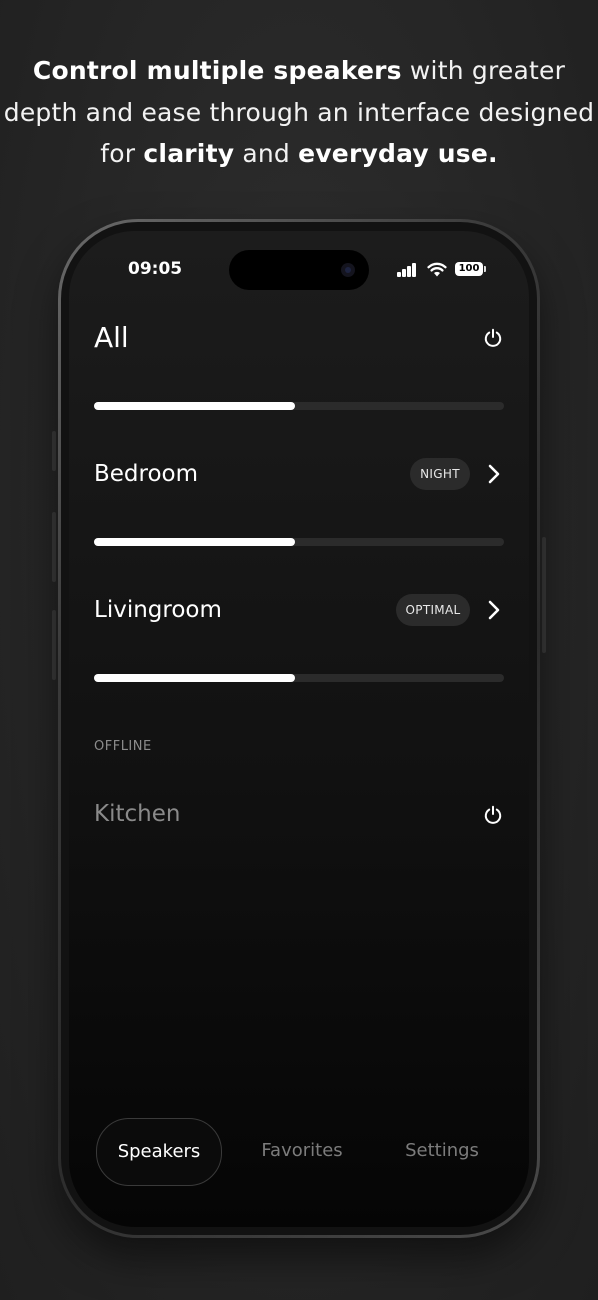 This screenshot has width=598, height=1300. Describe the element at coordinates (54, 547) in the screenshot. I see `volume-up-button` at that location.